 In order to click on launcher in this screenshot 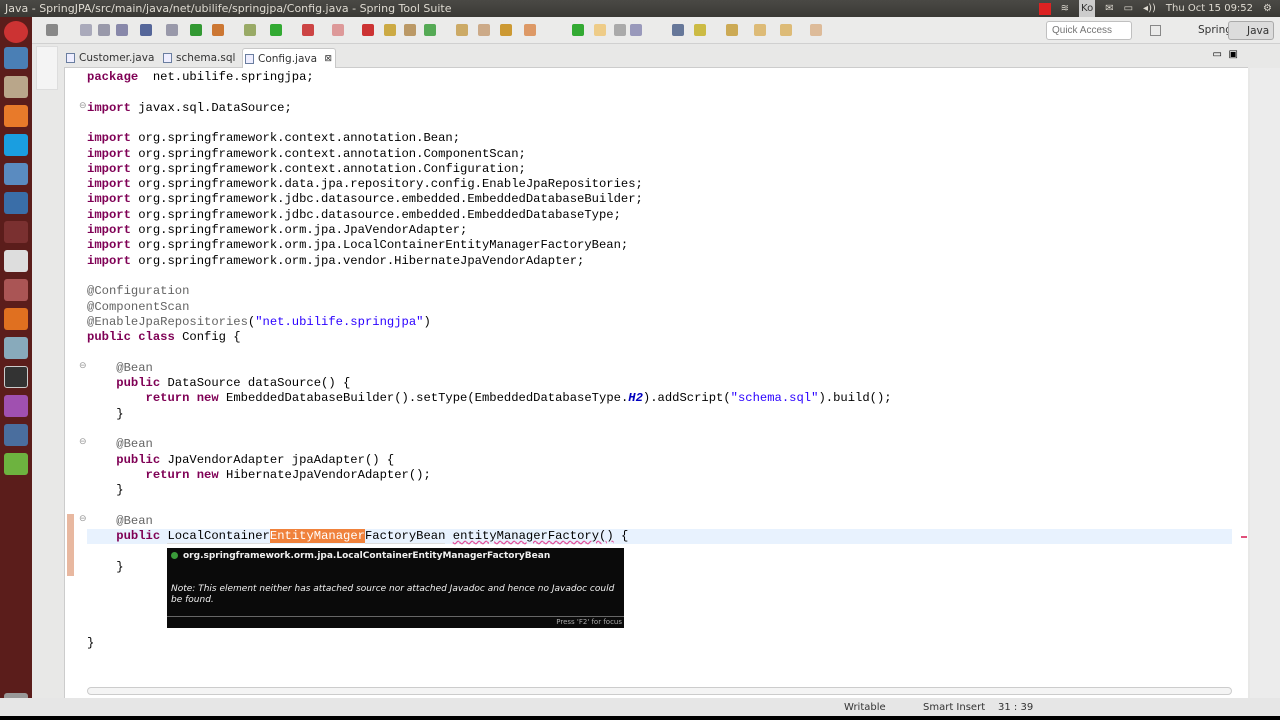, I will do `click(16, 368)`.